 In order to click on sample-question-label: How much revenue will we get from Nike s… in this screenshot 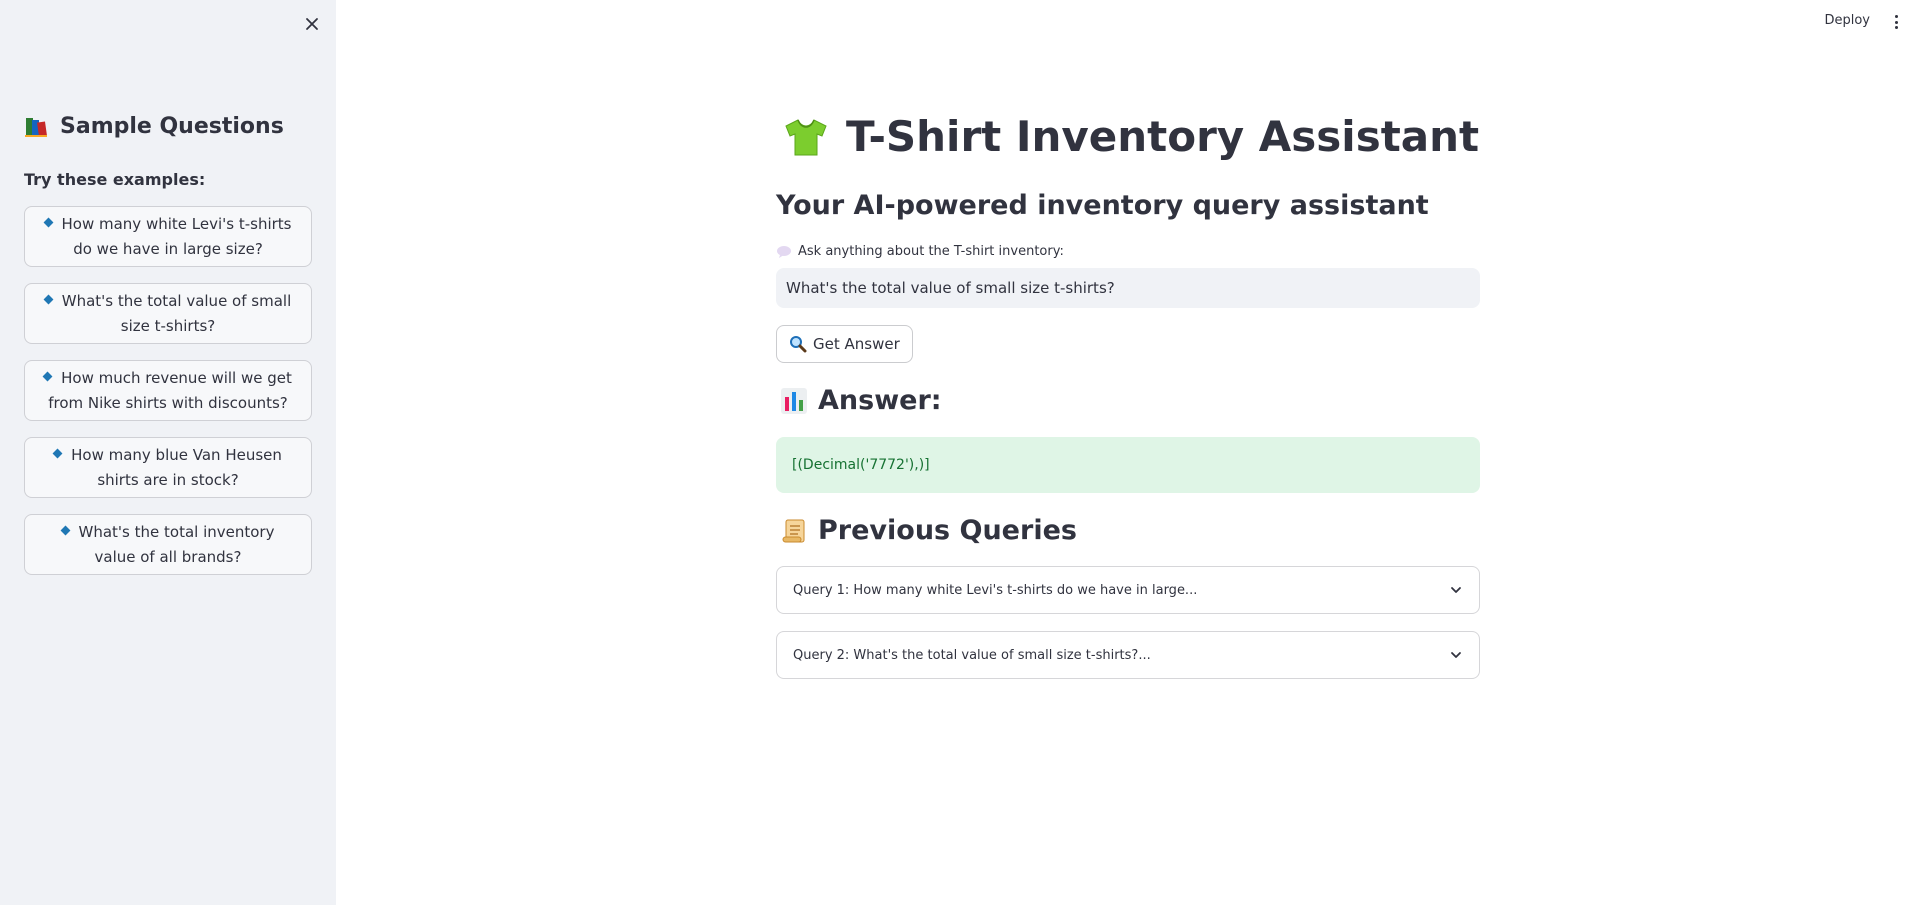, I will do `click(170, 390)`.